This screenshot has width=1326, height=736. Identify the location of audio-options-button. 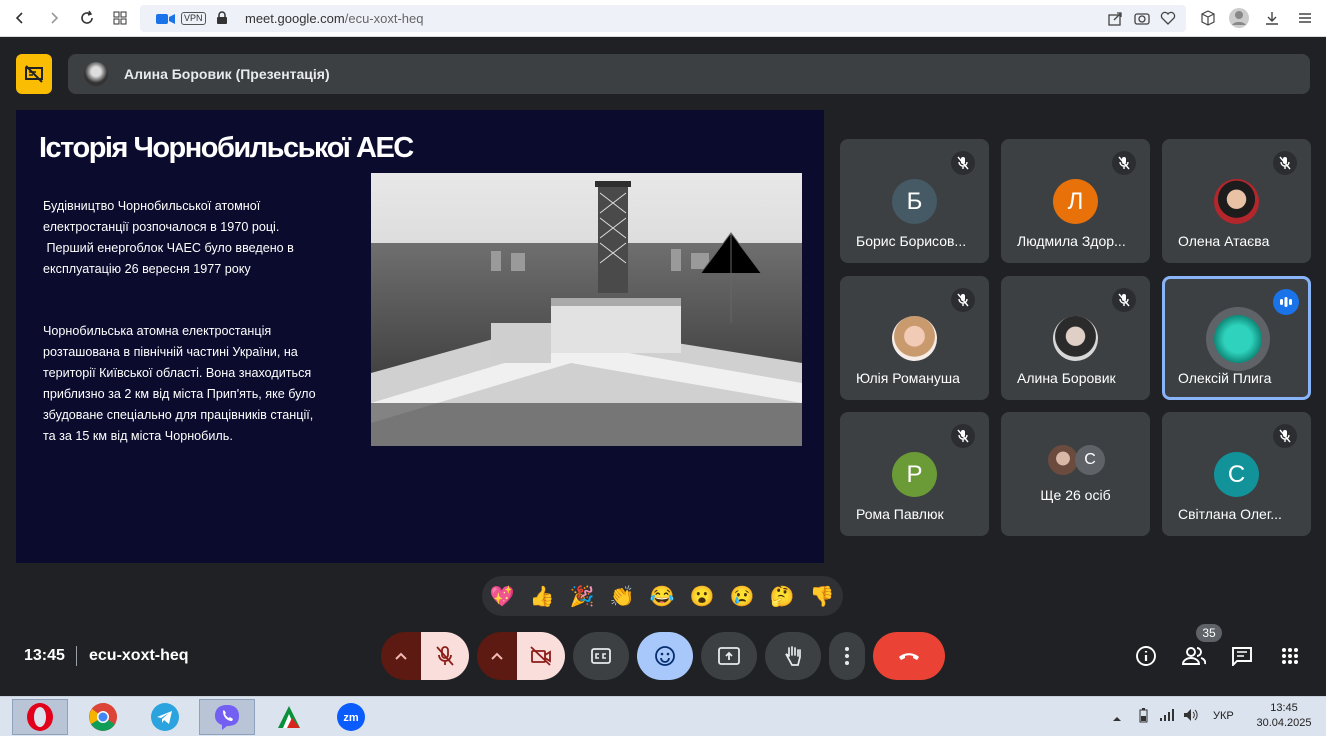
(401, 656).